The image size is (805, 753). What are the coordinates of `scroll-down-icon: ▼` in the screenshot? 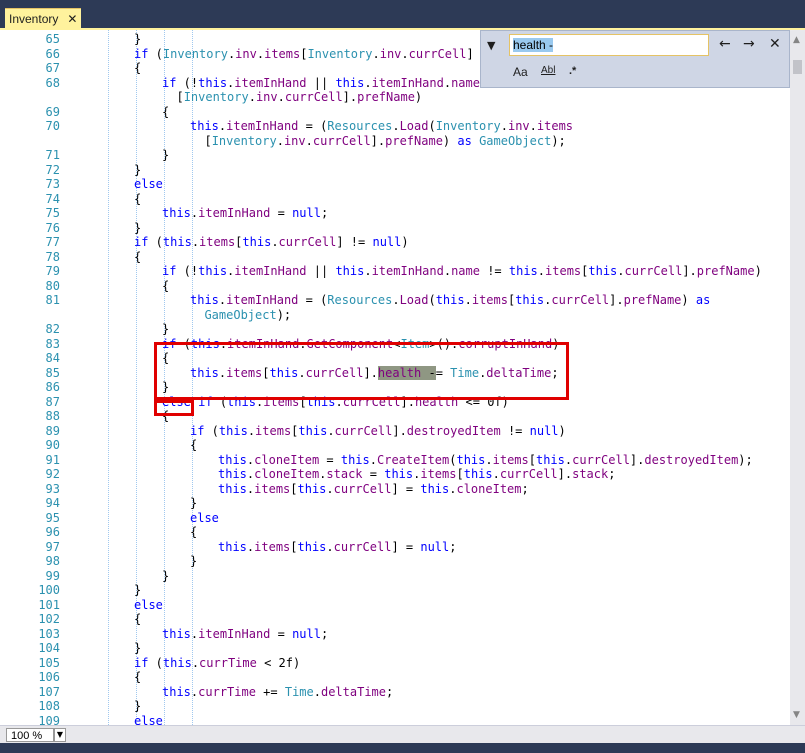 It's located at (796, 715).